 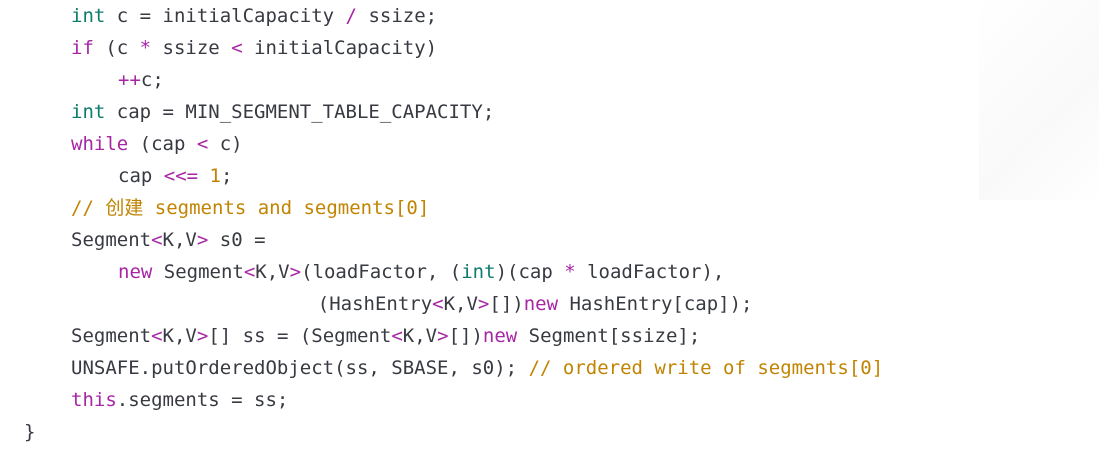 I want to click on code-token-plain: ssize;, so click(x=397, y=16).